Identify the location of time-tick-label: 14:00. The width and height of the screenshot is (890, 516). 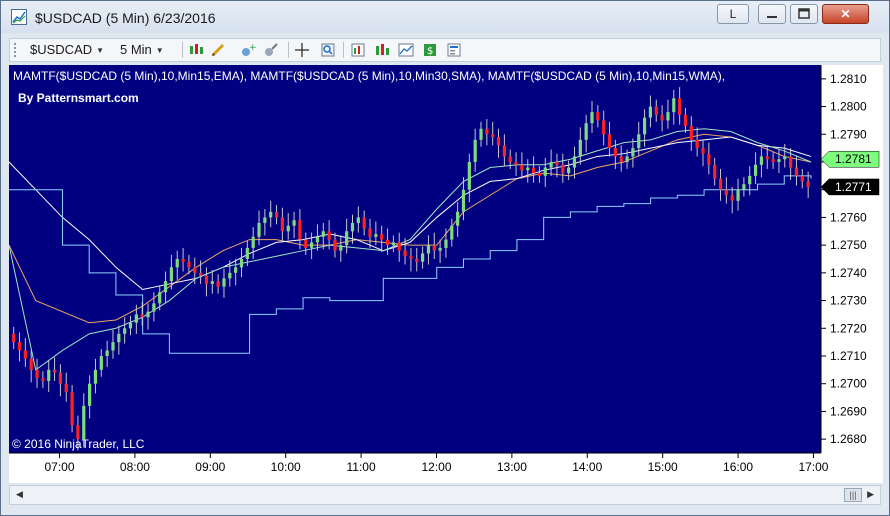
(587, 467).